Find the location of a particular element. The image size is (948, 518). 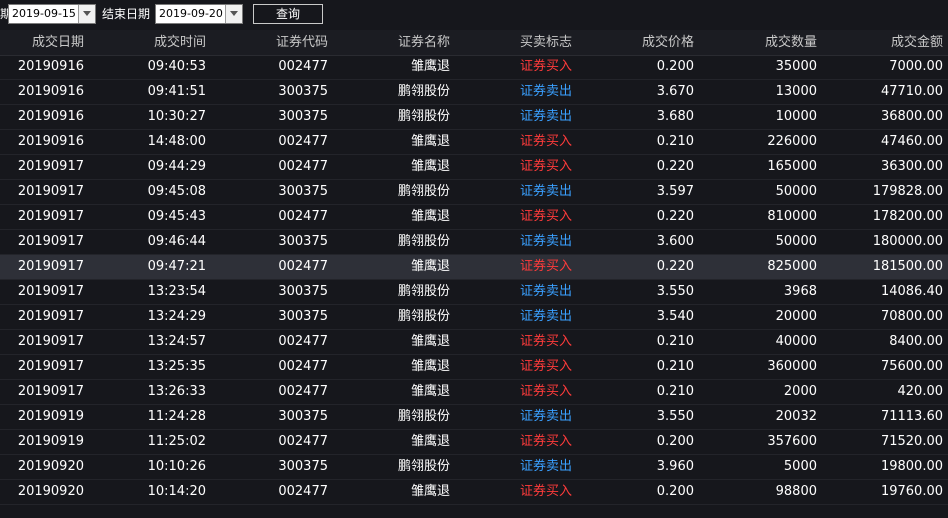

start-date-picker: 2019-09-15 is located at coordinates (52, 14).